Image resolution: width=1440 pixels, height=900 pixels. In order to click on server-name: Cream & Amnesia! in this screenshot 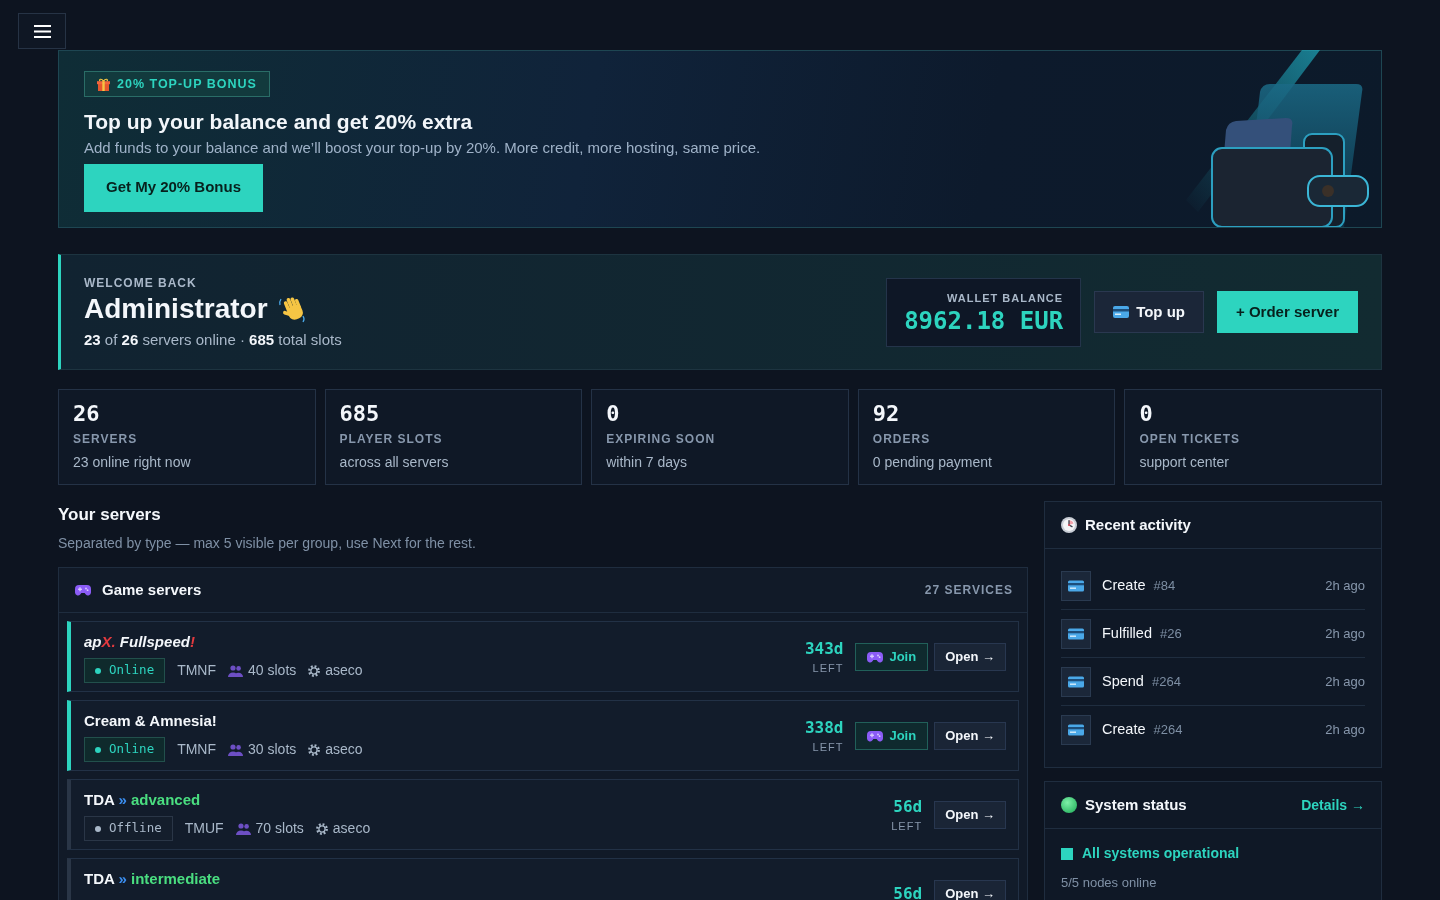, I will do `click(151, 721)`.